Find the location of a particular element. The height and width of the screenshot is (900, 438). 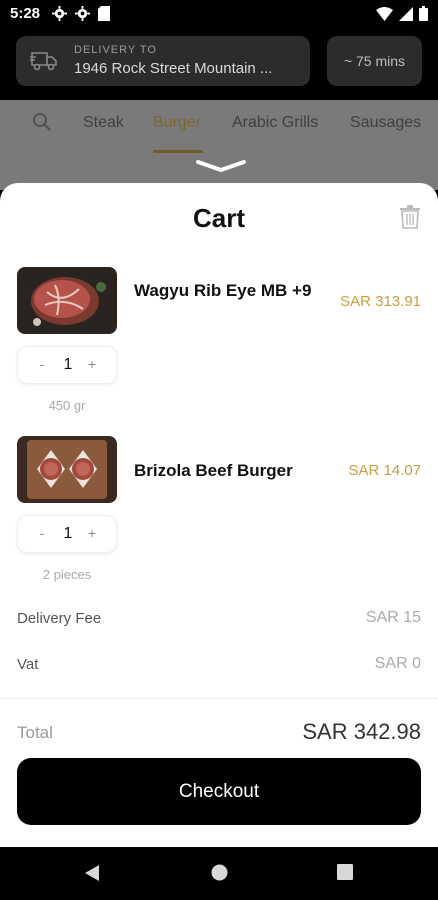

battery-icon is located at coordinates (423, 13).